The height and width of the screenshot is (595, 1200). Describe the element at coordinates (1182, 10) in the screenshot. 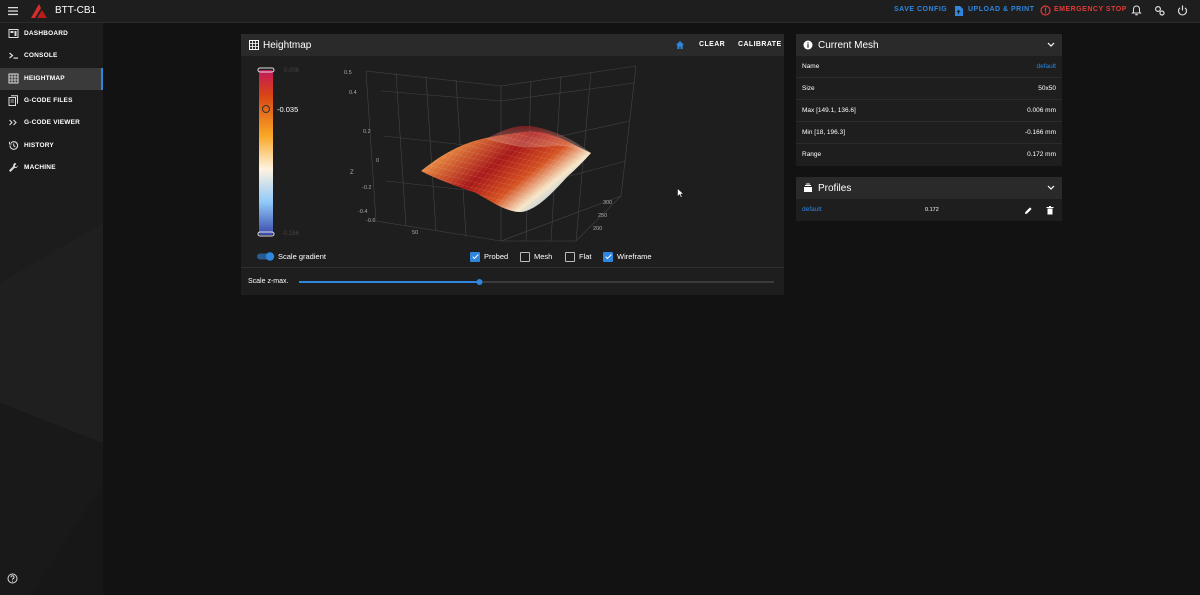

I see `power-icon` at that location.